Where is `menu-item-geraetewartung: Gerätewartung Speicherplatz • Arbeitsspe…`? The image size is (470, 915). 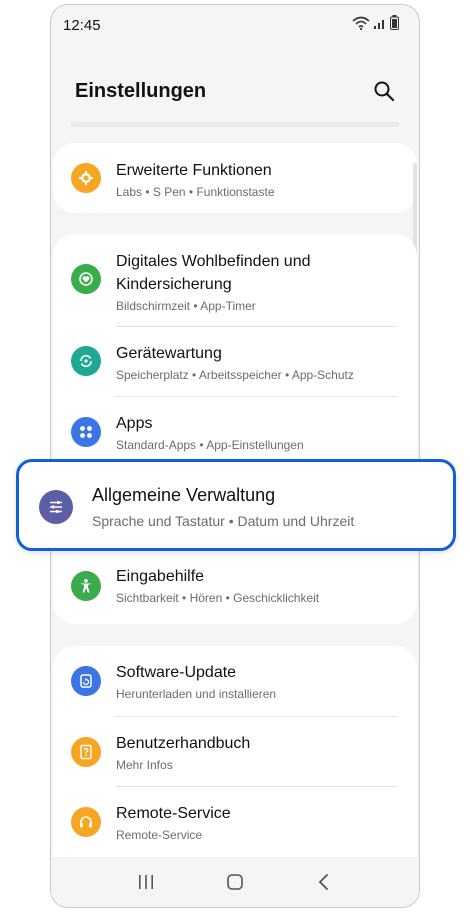
menu-item-geraetewartung: Gerätewartung Speicherplatz • Arbeitsspe… is located at coordinates (235, 362).